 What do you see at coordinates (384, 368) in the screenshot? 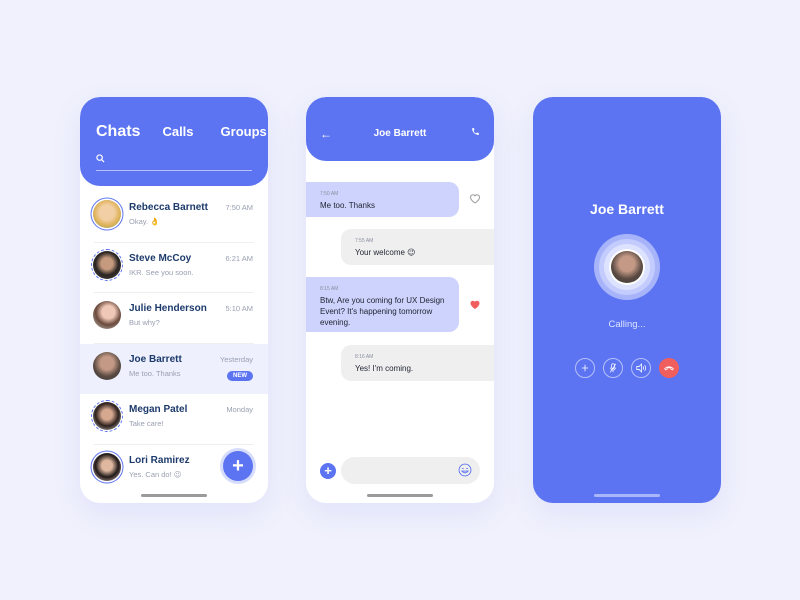
I see `message-text: Yes! I'm coming.` at bounding box center [384, 368].